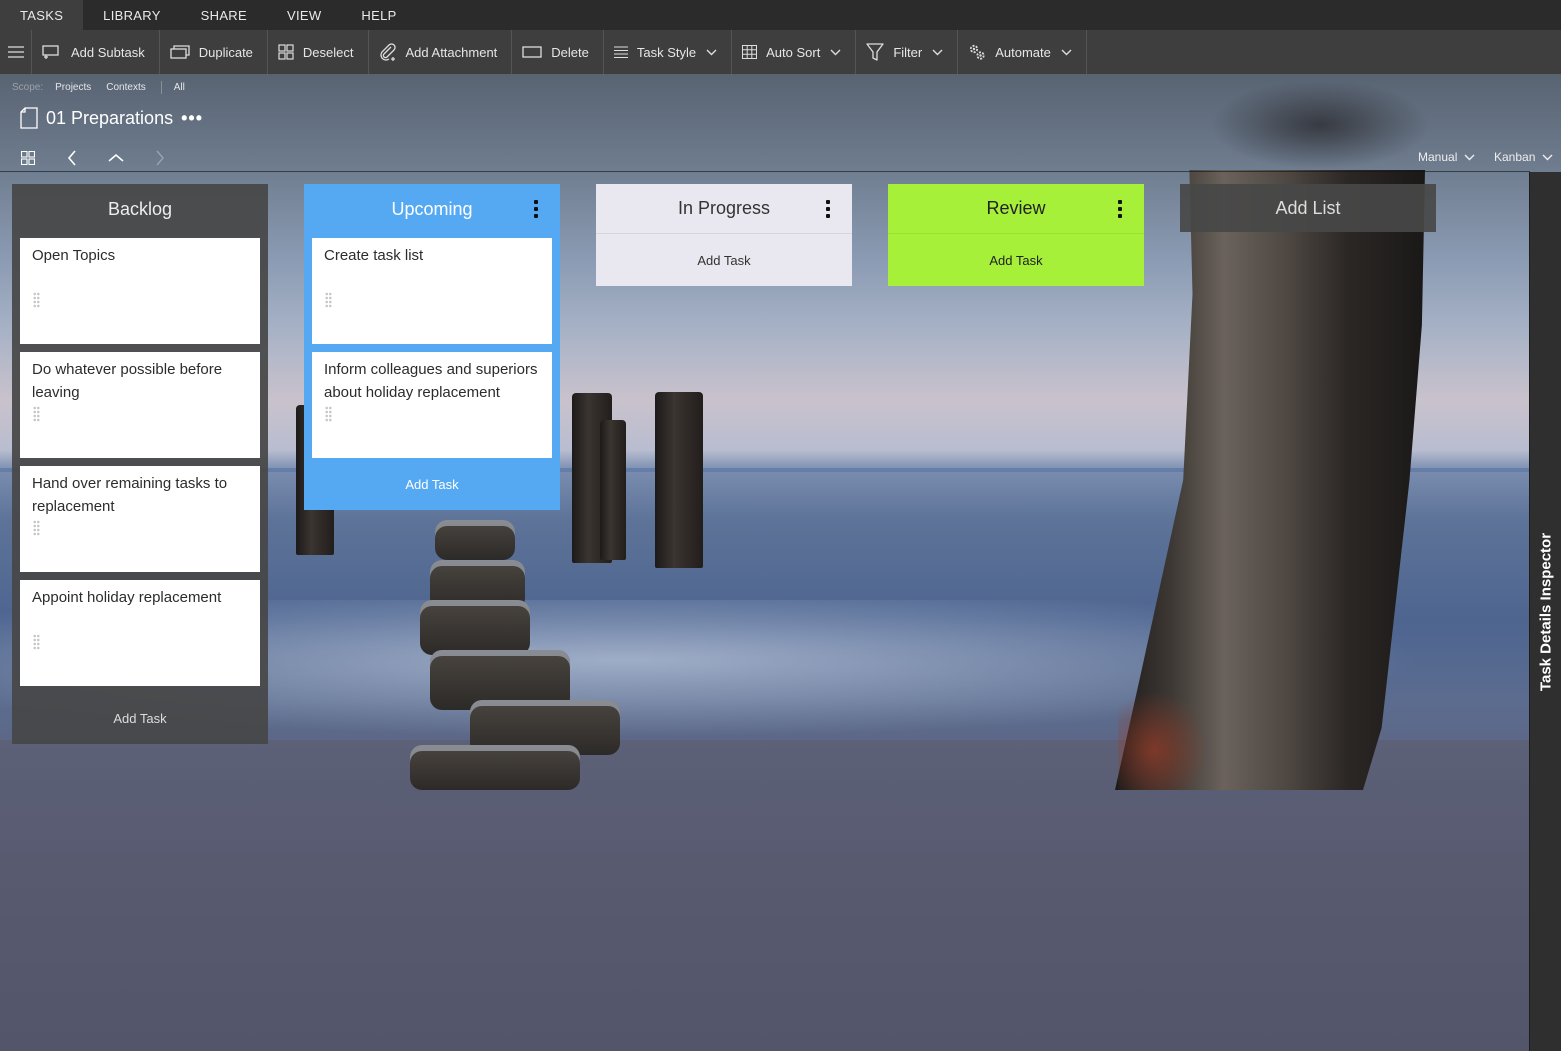  Describe the element at coordinates (140, 405) in the screenshot. I see `task-card: Do whatever possible before leaving` at that location.